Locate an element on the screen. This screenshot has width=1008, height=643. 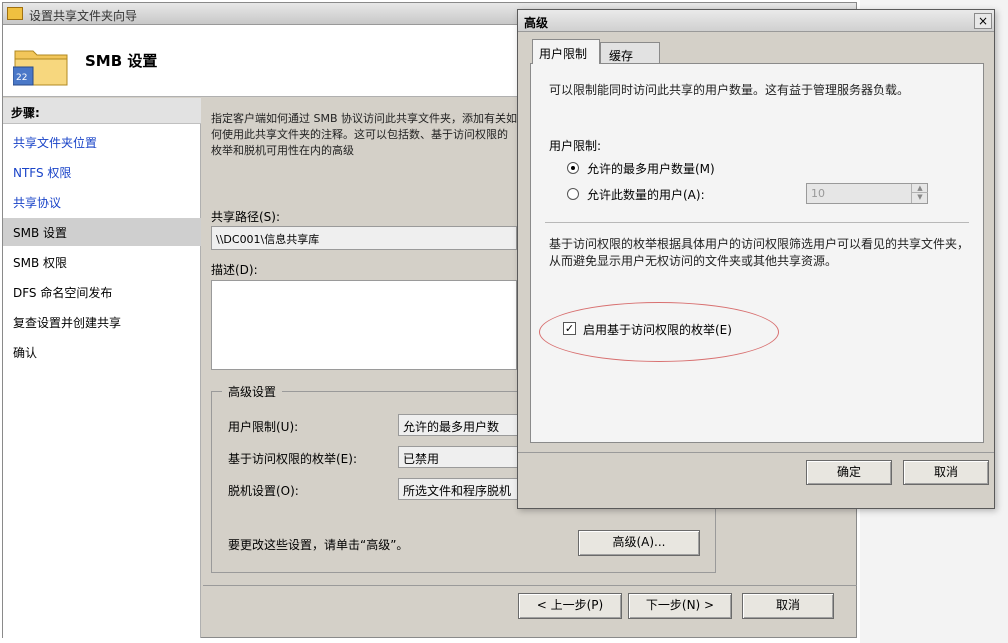
dialog-titlebar: 高级 × is located at coordinates (756, 21).